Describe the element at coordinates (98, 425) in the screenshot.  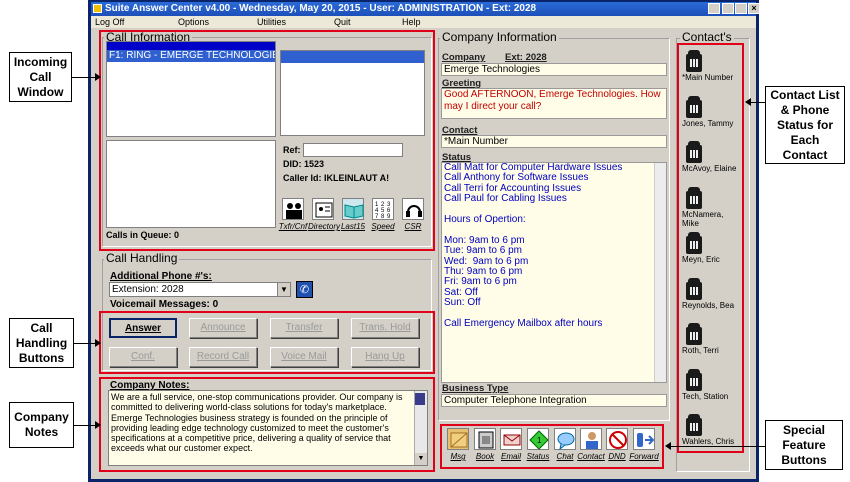
I see `callout-notes-arrow` at that location.